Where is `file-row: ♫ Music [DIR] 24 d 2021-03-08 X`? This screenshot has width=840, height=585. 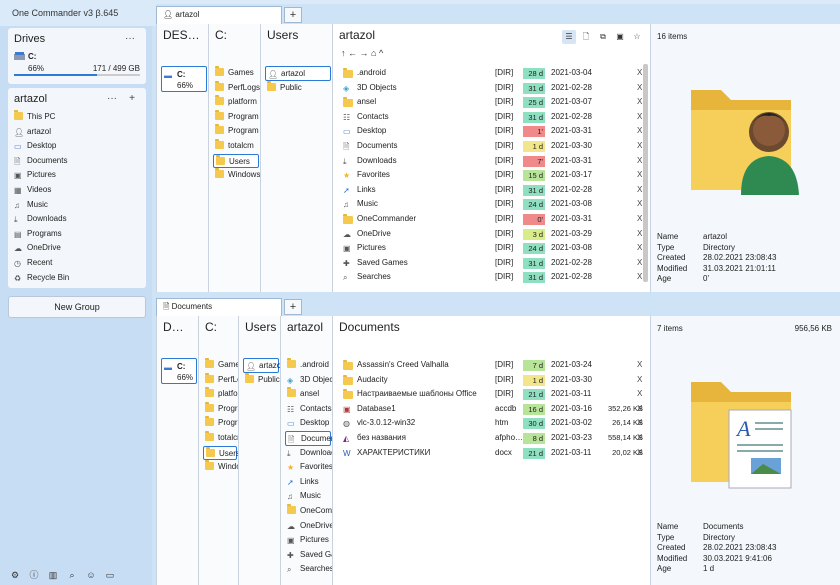
file-row: ♫ Music [DIR] 24 d 2021-03-08 X is located at coordinates (490, 204).